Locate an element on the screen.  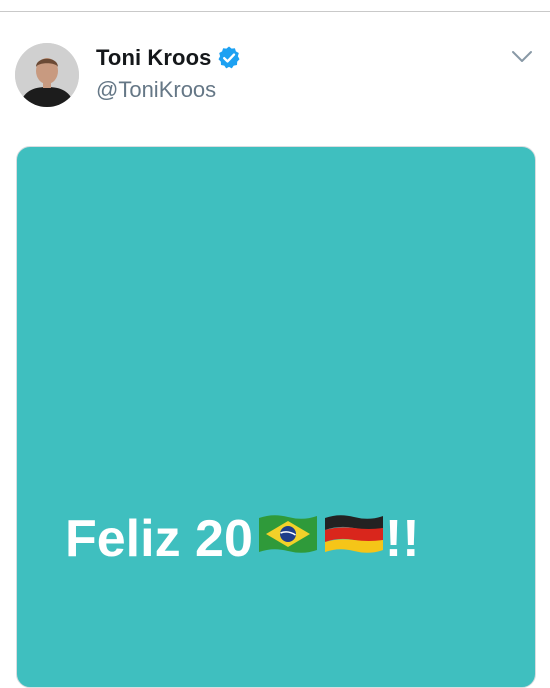
media-caption: Feliz 20 !! is located at coordinates (242, 538).